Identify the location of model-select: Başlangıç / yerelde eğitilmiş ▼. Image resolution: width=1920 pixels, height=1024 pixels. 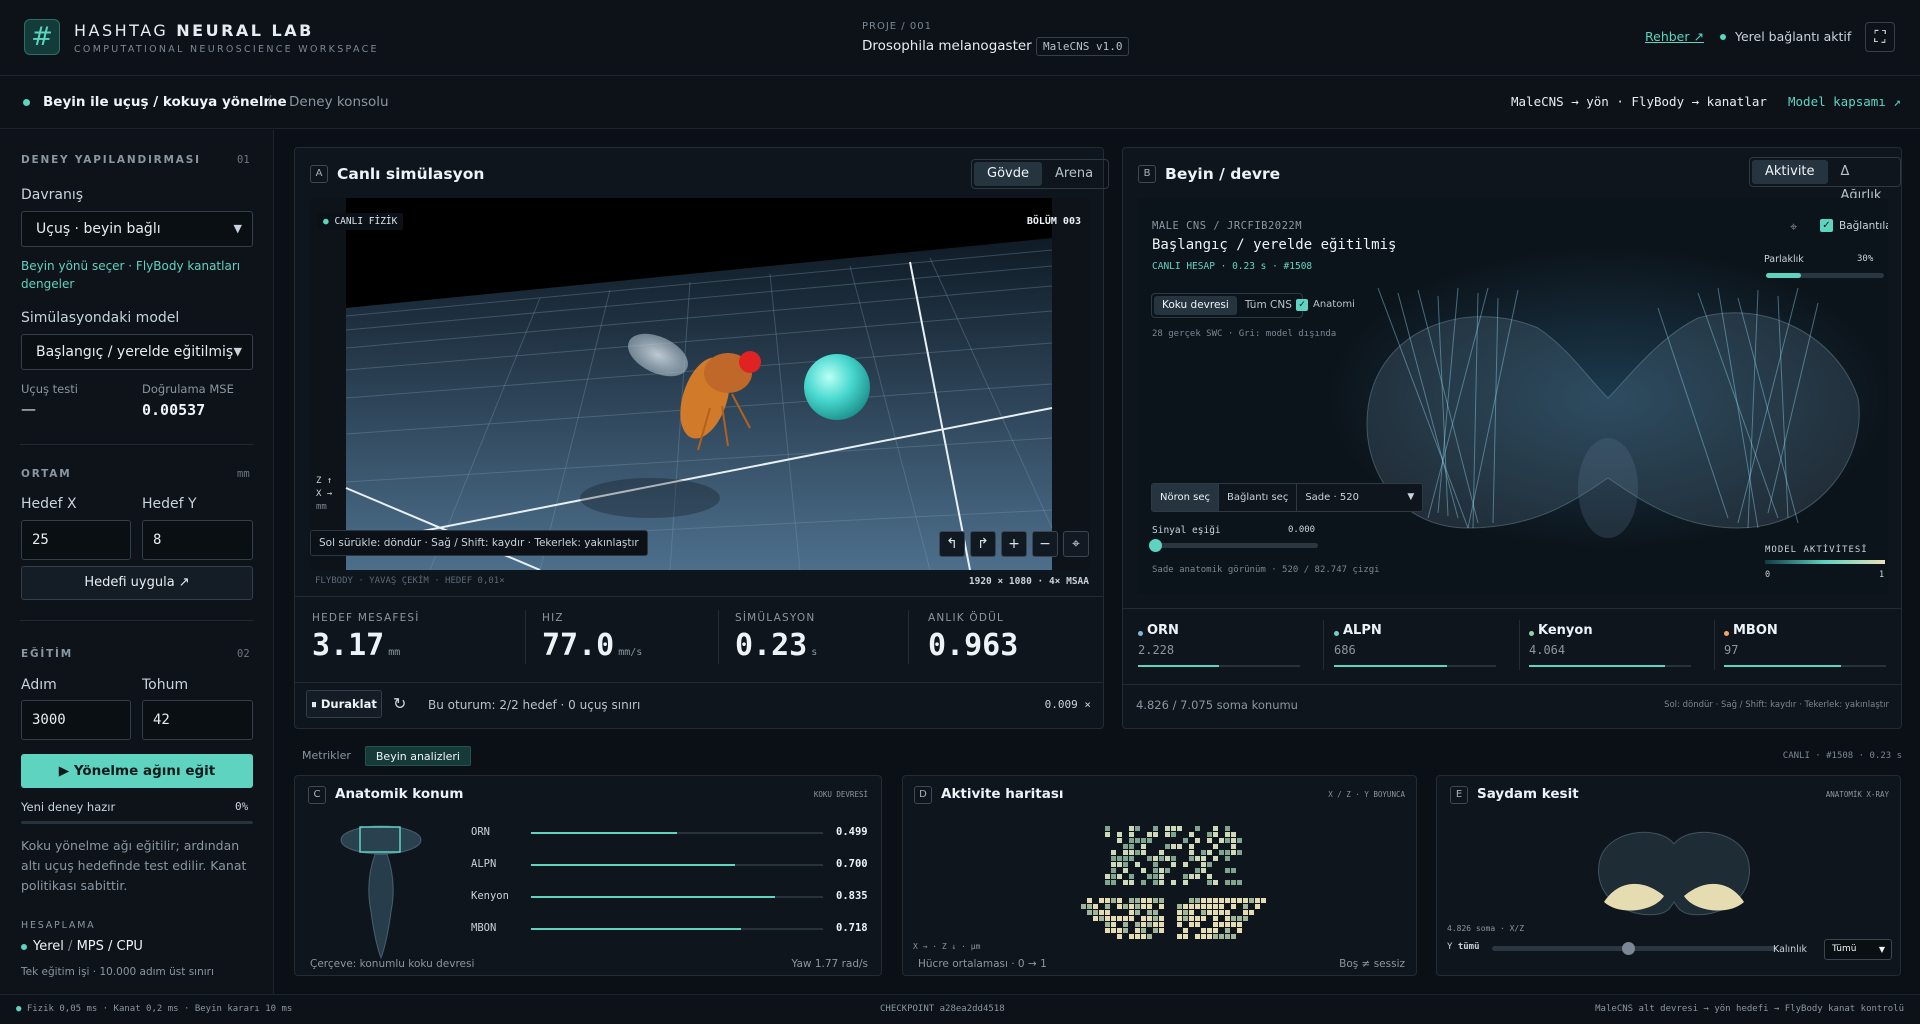
(137, 352).